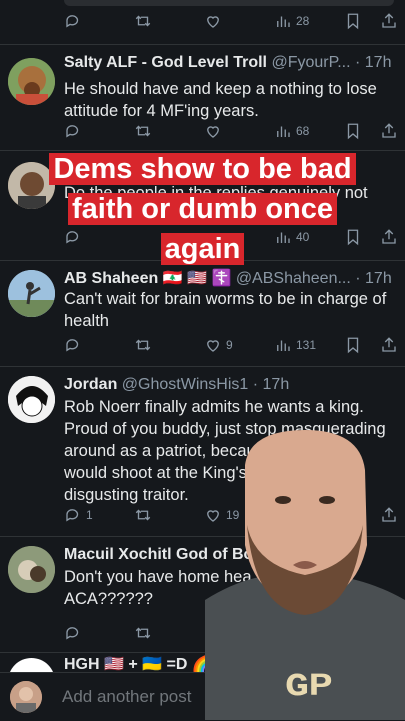 The width and height of the screenshot is (405, 721). I want to click on views-stat: 28, so click(291, 21).